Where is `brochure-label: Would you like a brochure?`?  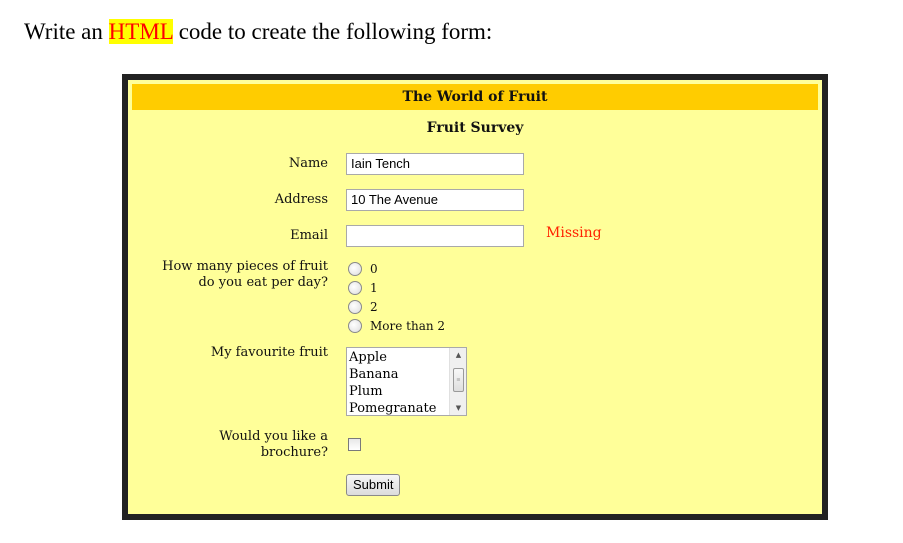
brochure-label: Would you like a brochure? is located at coordinates (273, 445).